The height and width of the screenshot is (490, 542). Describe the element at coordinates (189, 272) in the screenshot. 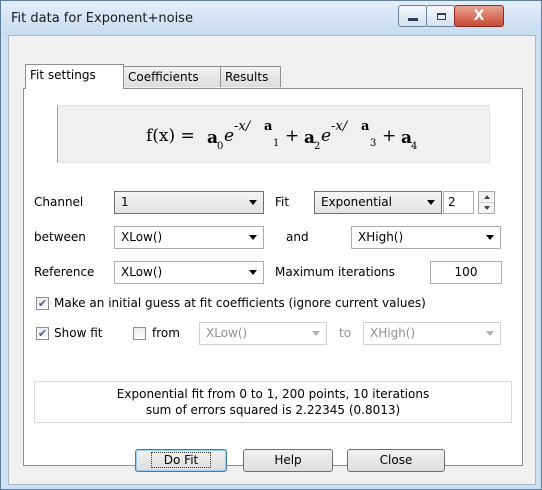

I see `reference-select: XLow()` at that location.